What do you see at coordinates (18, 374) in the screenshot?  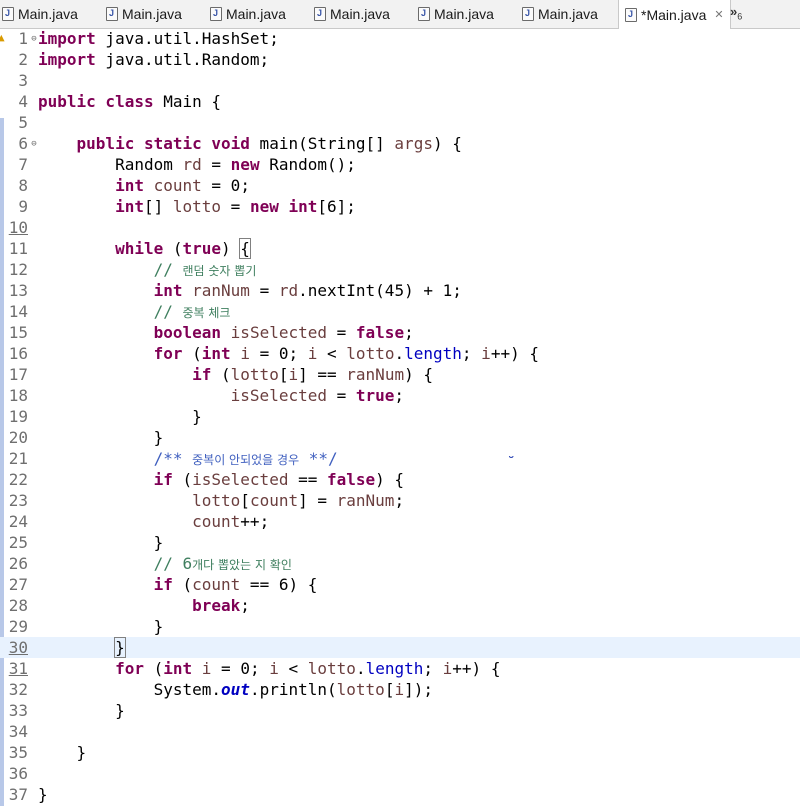 I see `line-number: 17` at bounding box center [18, 374].